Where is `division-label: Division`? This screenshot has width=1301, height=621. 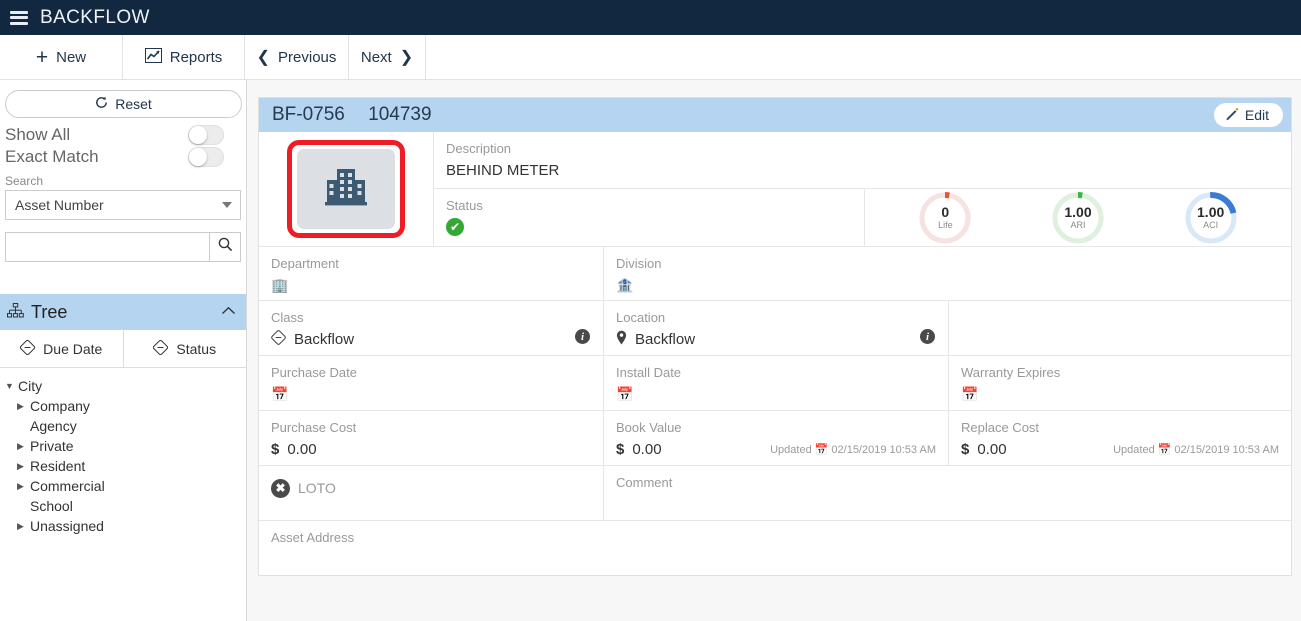 division-label: Division is located at coordinates (639, 263).